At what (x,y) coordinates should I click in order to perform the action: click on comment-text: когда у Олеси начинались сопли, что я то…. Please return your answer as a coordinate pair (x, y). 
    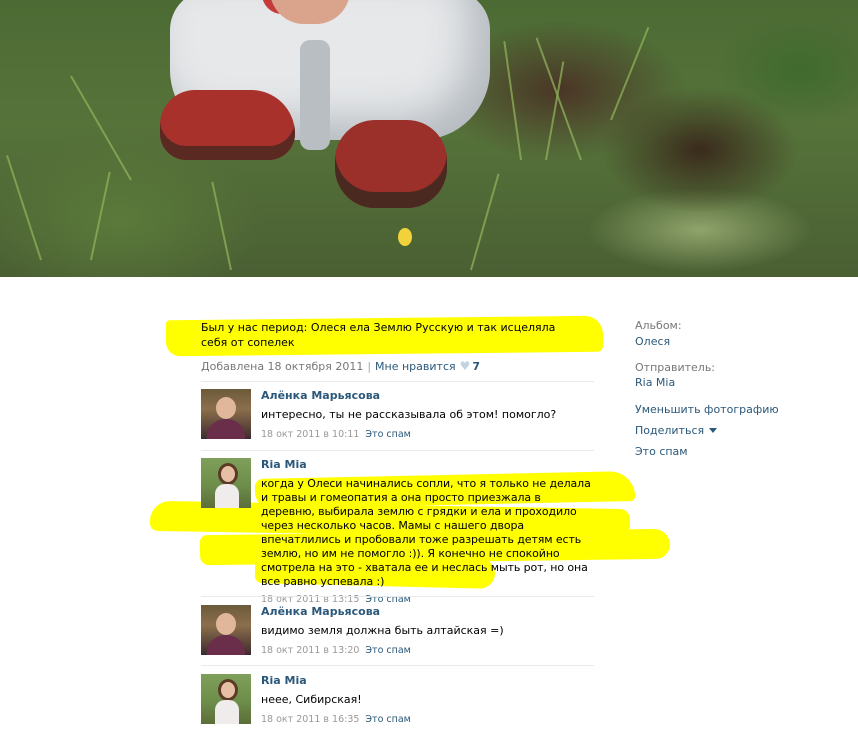
    Looking at the image, I should click on (426, 532).